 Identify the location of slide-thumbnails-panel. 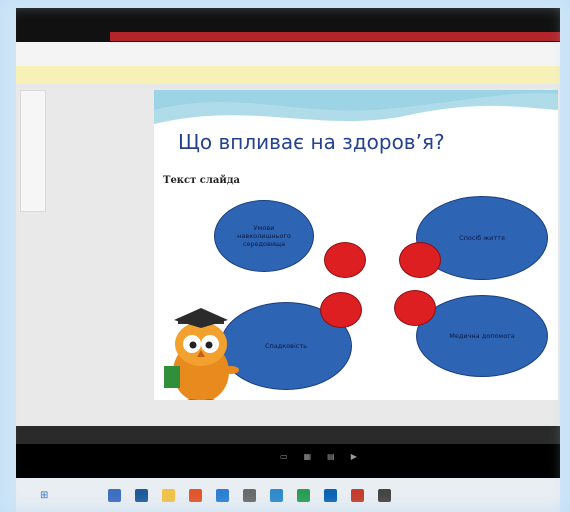
(33, 151).